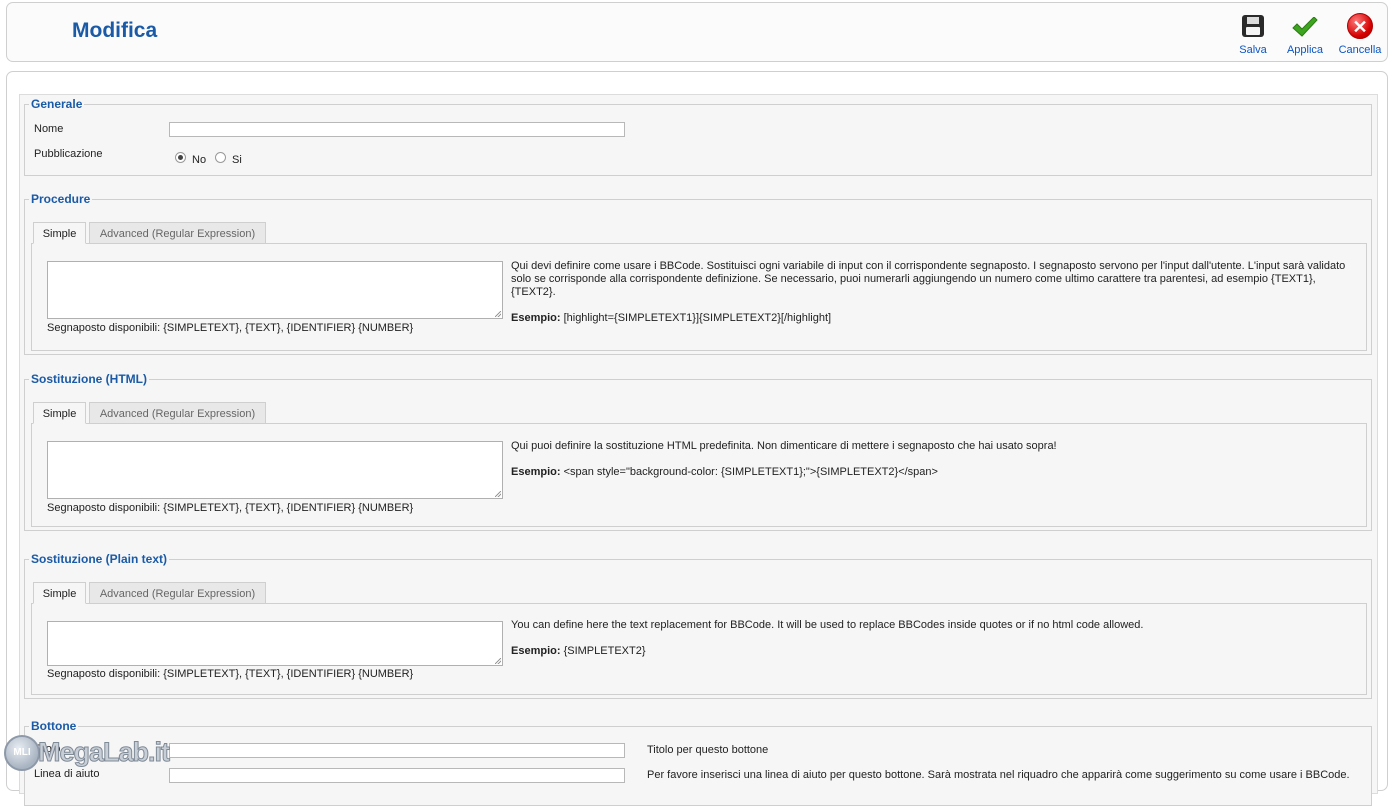 Image resolution: width=1400 pixels, height=806 pixels. Describe the element at coordinates (115, 30) in the screenshot. I see `page-title: Modifica` at that location.